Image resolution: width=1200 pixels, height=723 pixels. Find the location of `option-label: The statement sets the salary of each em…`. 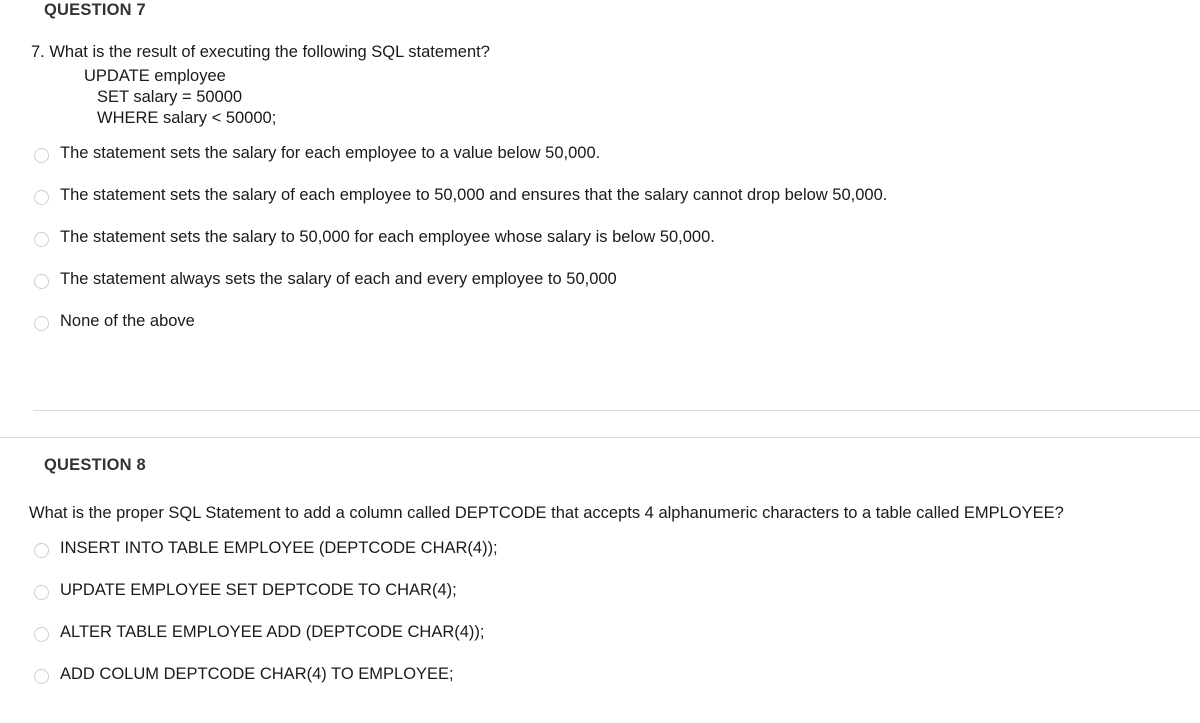

option-label: The statement sets the salary of each em… is located at coordinates (474, 195).